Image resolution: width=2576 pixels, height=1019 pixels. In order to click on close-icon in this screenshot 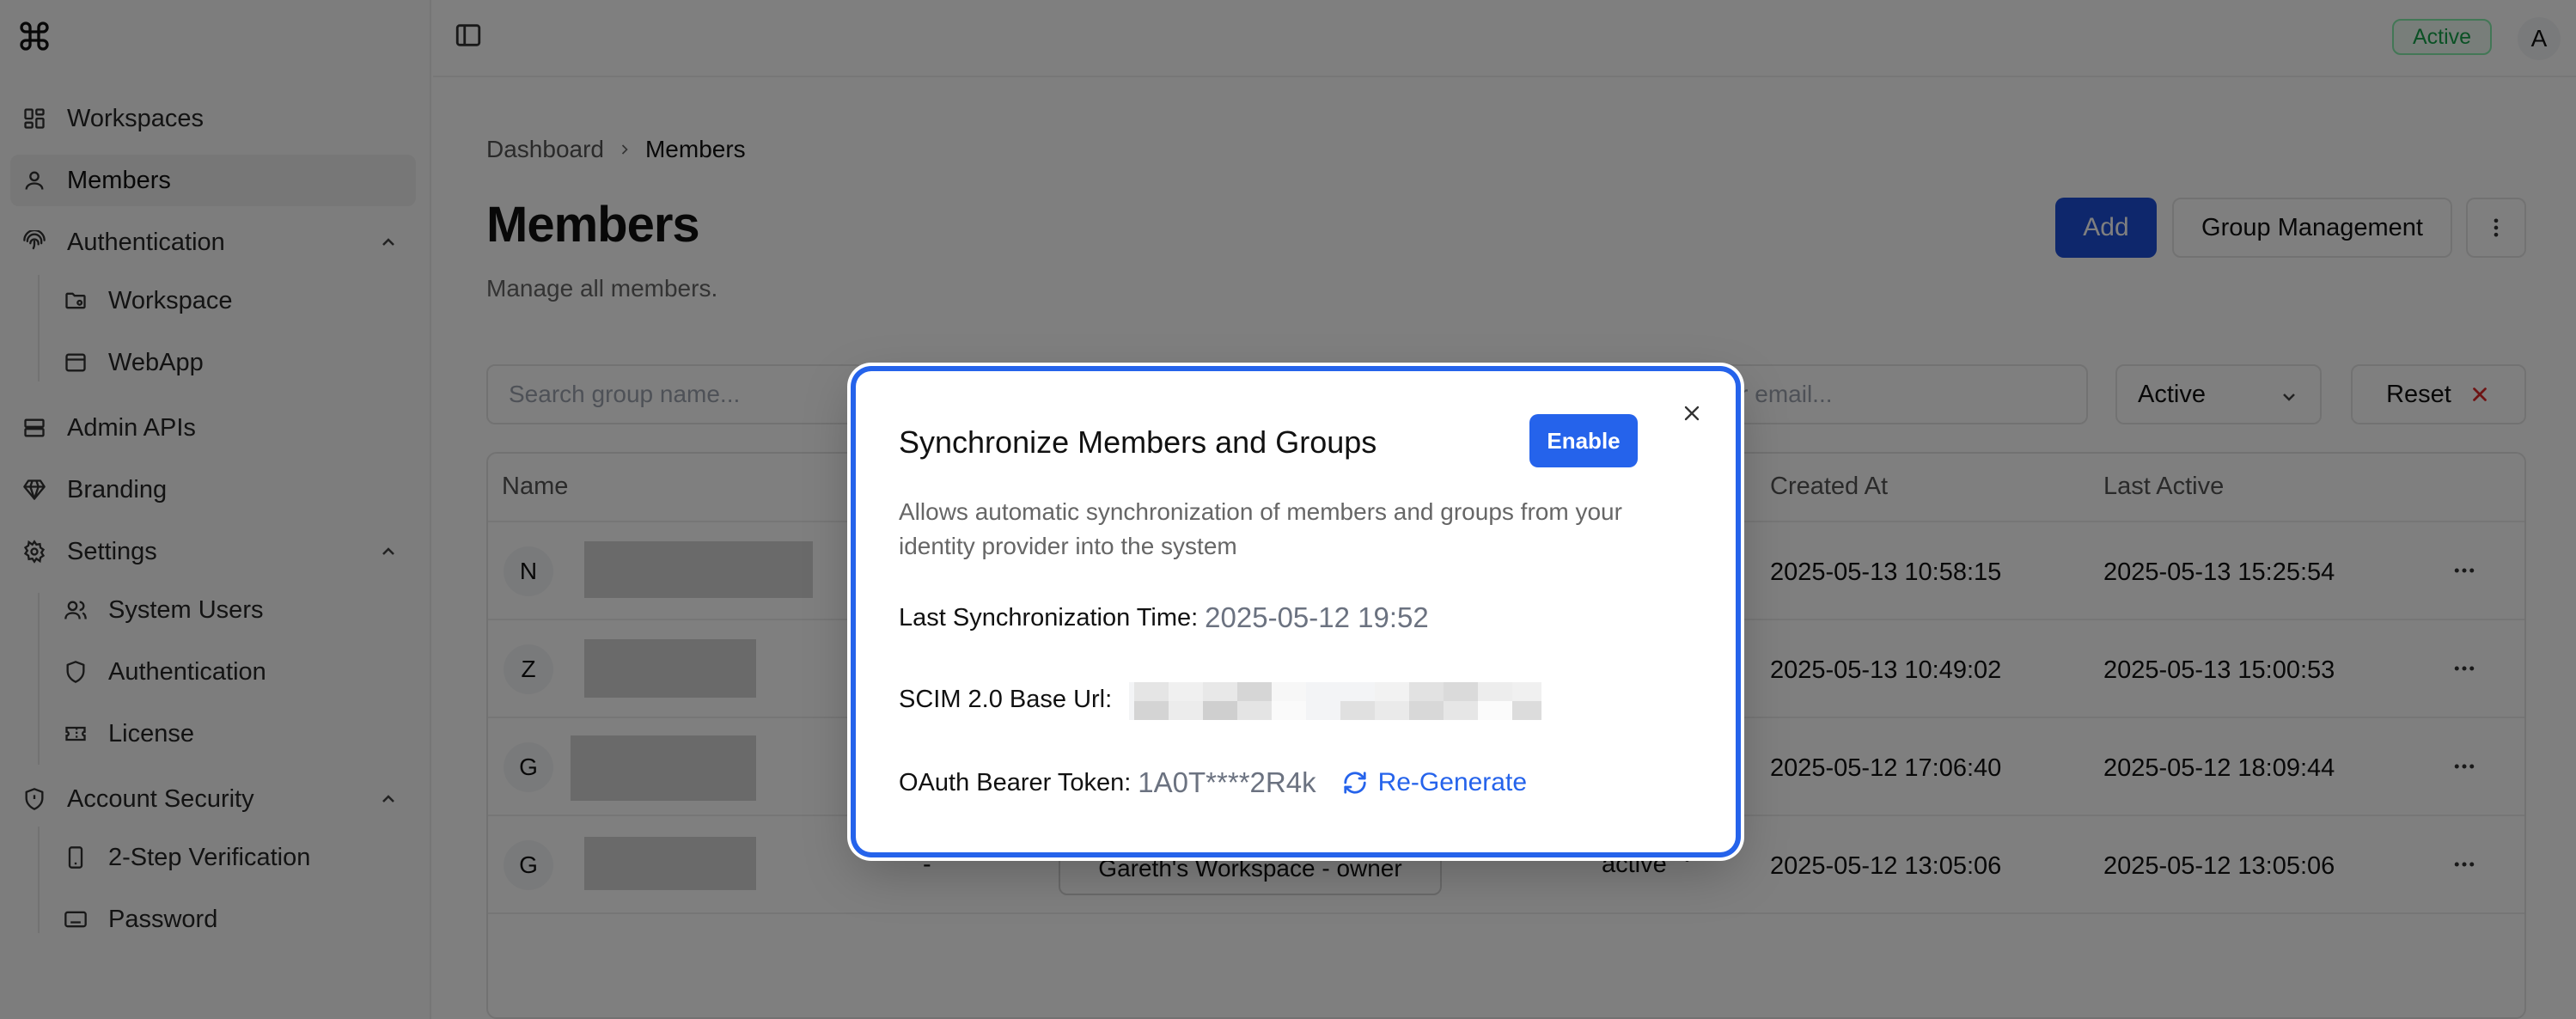, I will do `click(1692, 414)`.